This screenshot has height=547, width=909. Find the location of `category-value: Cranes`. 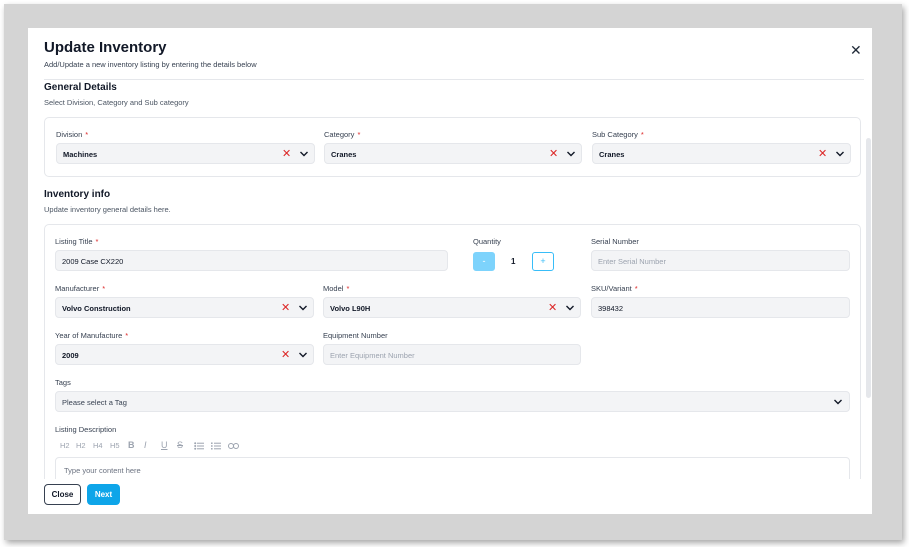

category-value: Cranes is located at coordinates (344, 154).